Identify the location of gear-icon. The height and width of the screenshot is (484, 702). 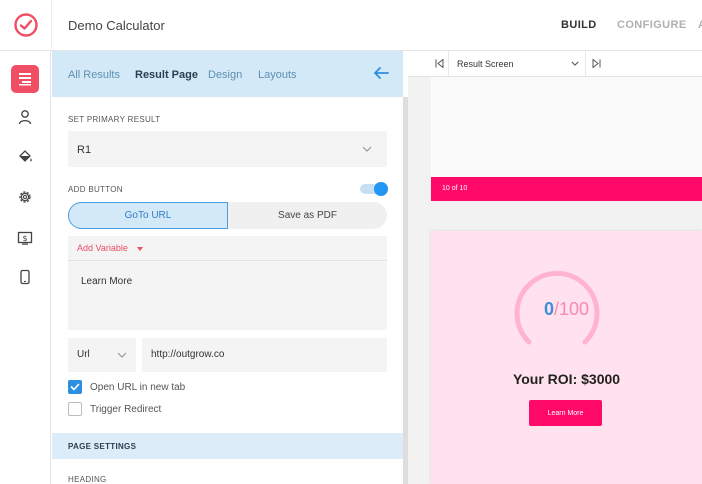
(25, 197).